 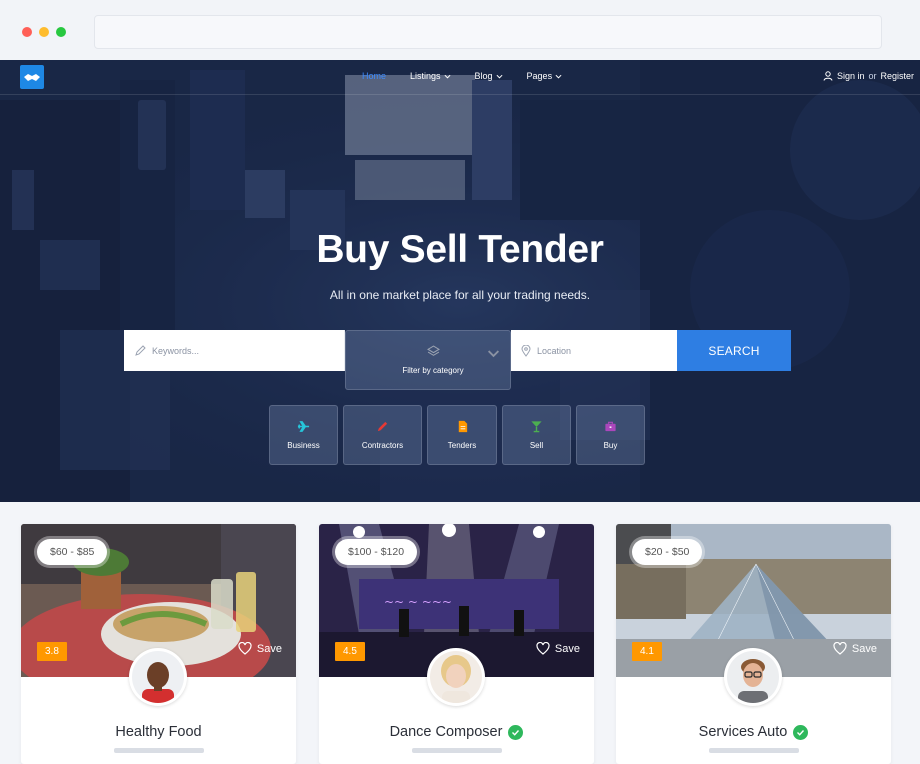 I want to click on listing-title: Healthy Food, so click(x=158, y=732).